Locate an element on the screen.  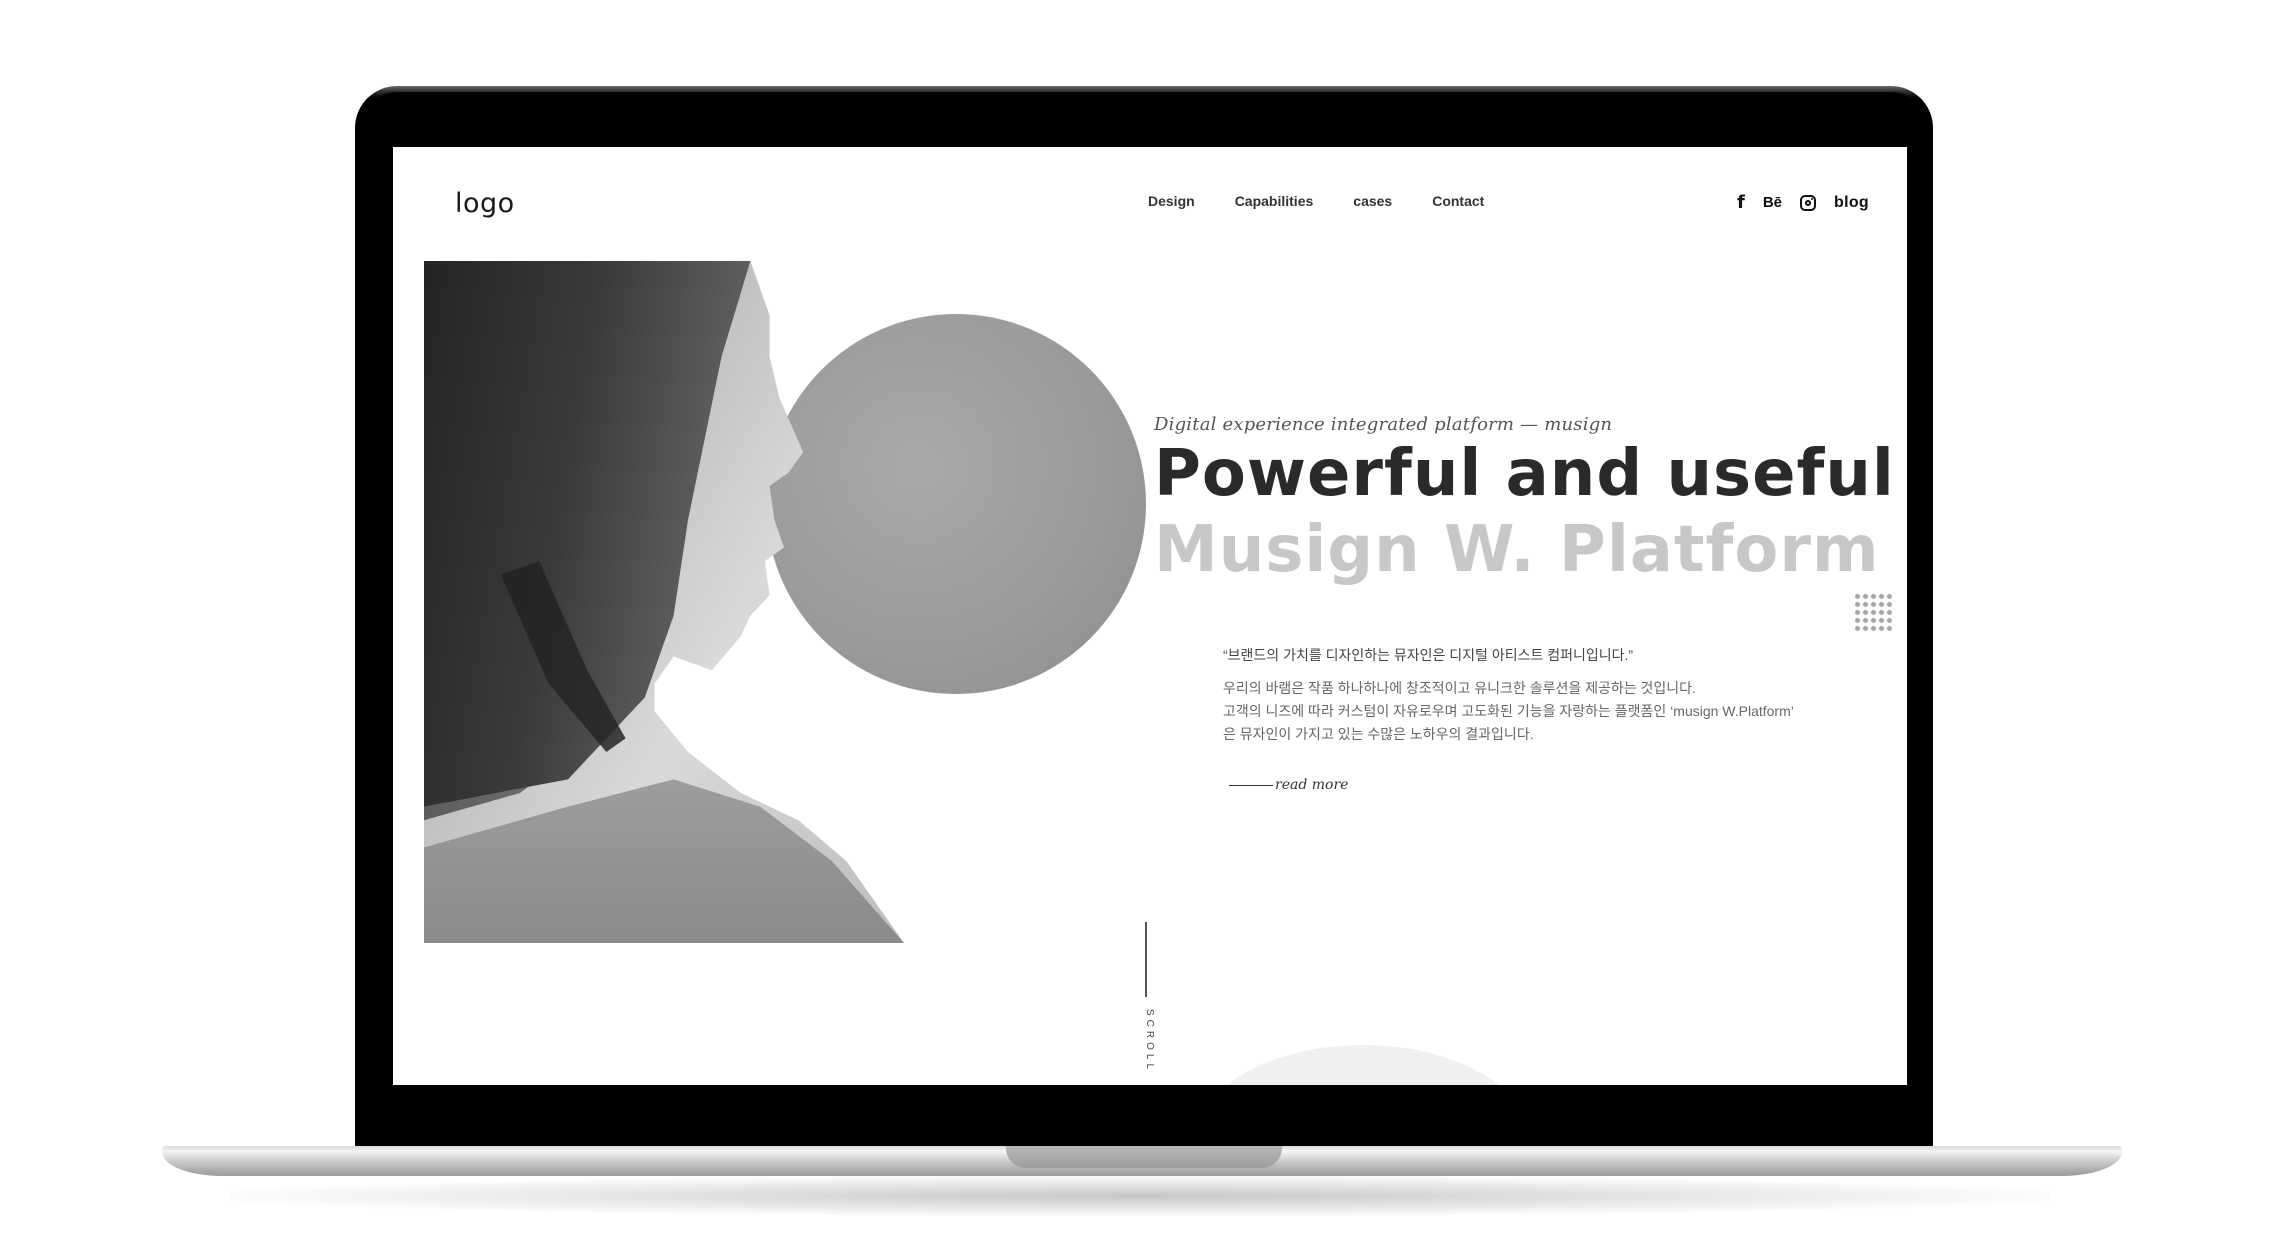
behance-icon: Bē is located at coordinates (1772, 202).